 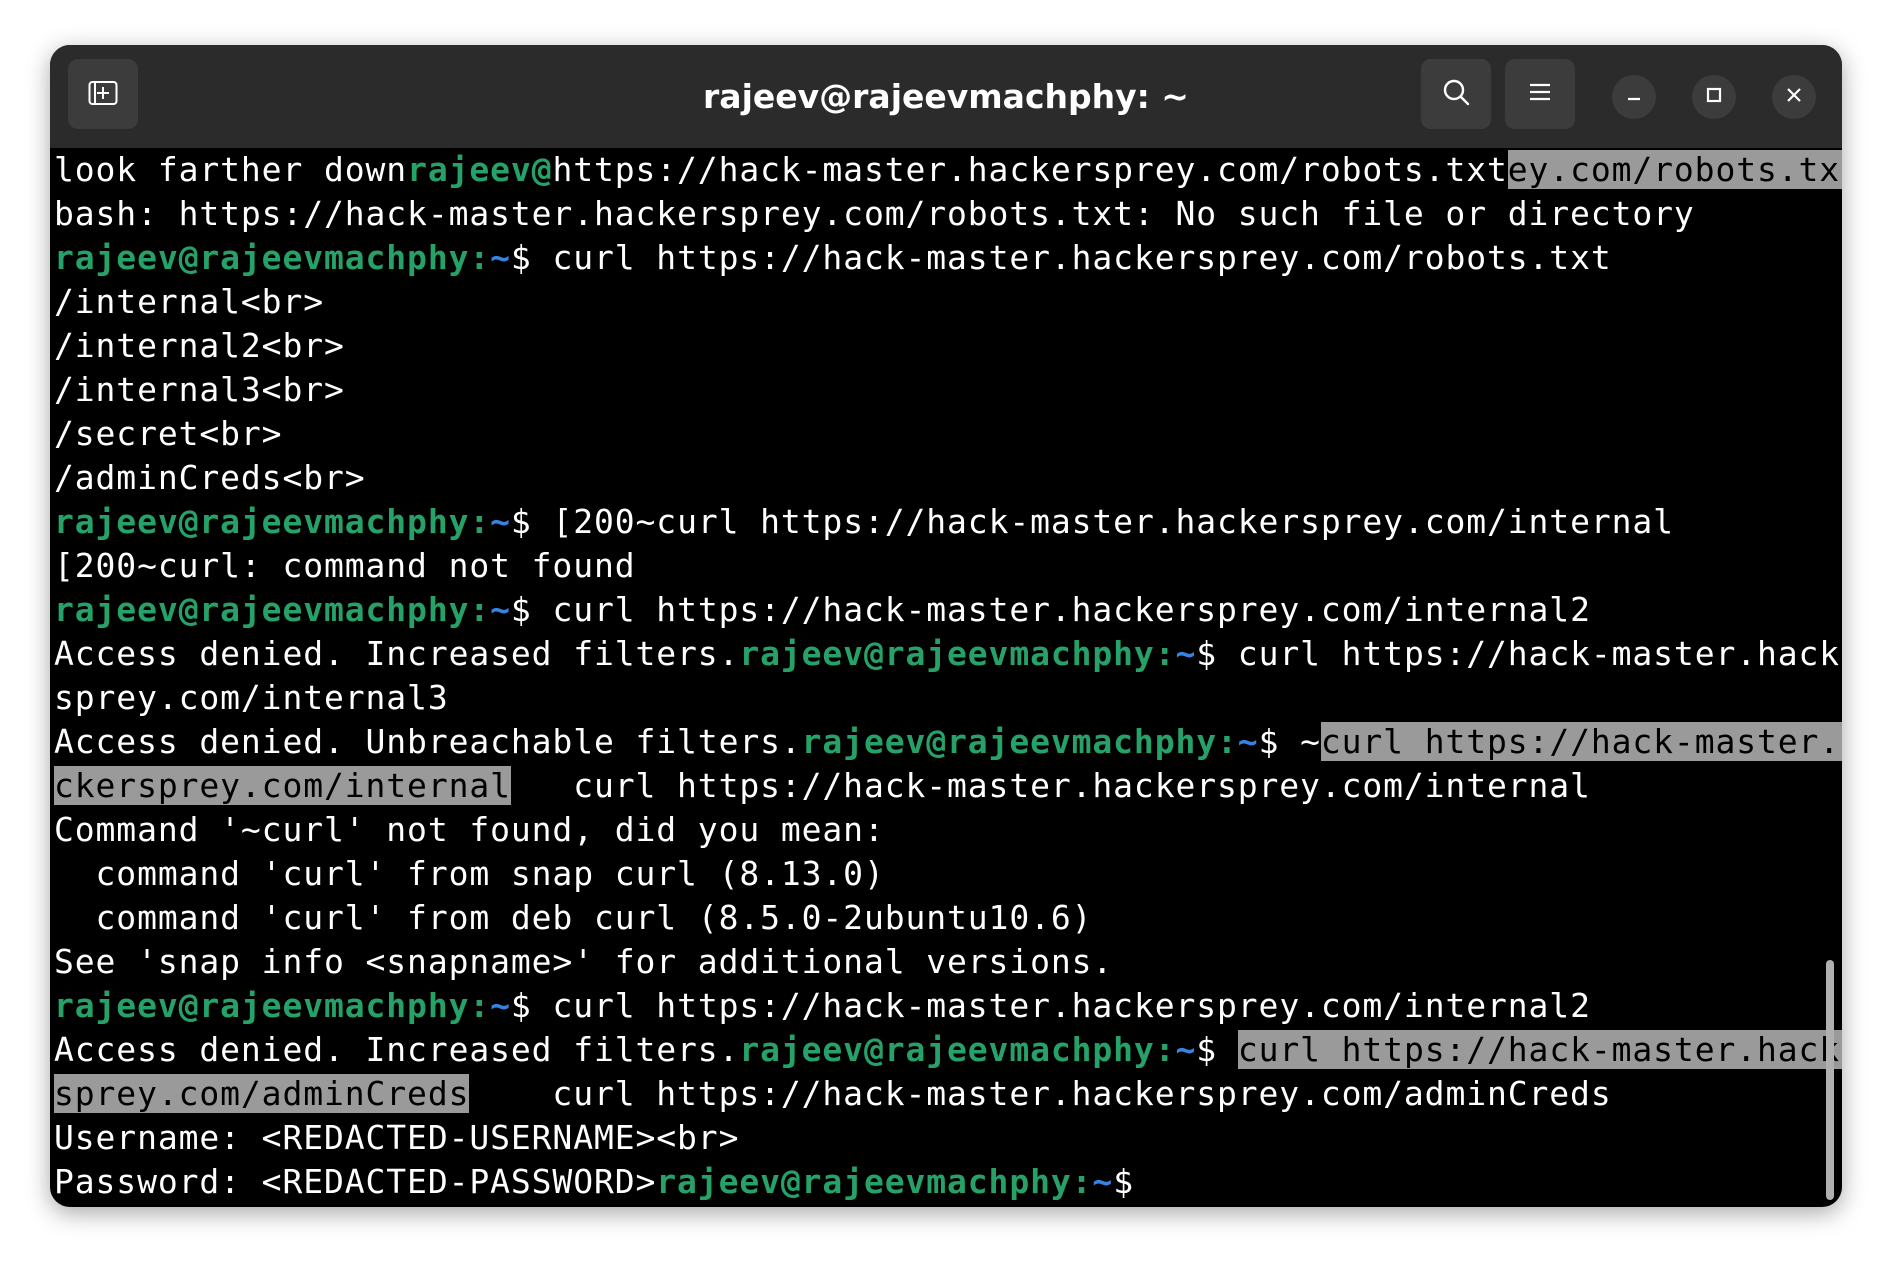 I want to click on new-tab-button, so click(x=103, y=94).